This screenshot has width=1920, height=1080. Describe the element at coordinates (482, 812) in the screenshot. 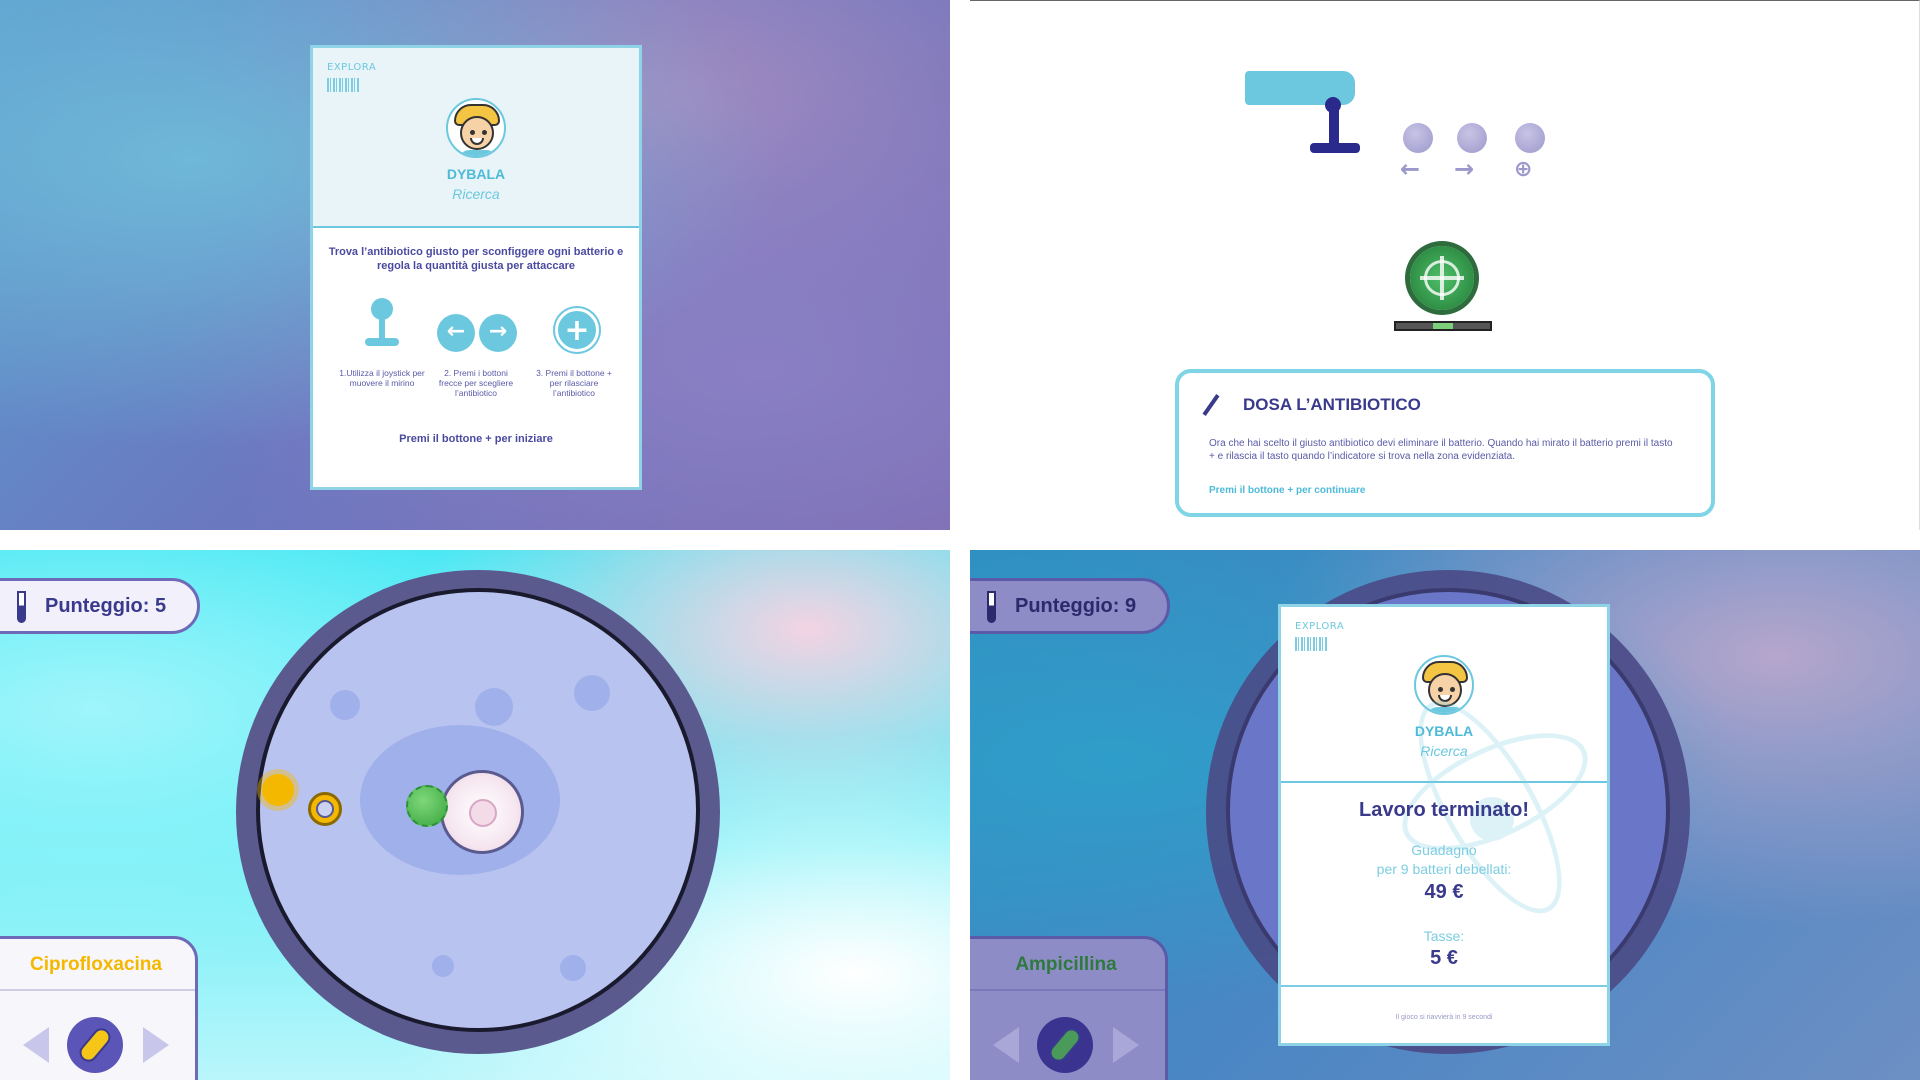

I see `host-cell` at that location.